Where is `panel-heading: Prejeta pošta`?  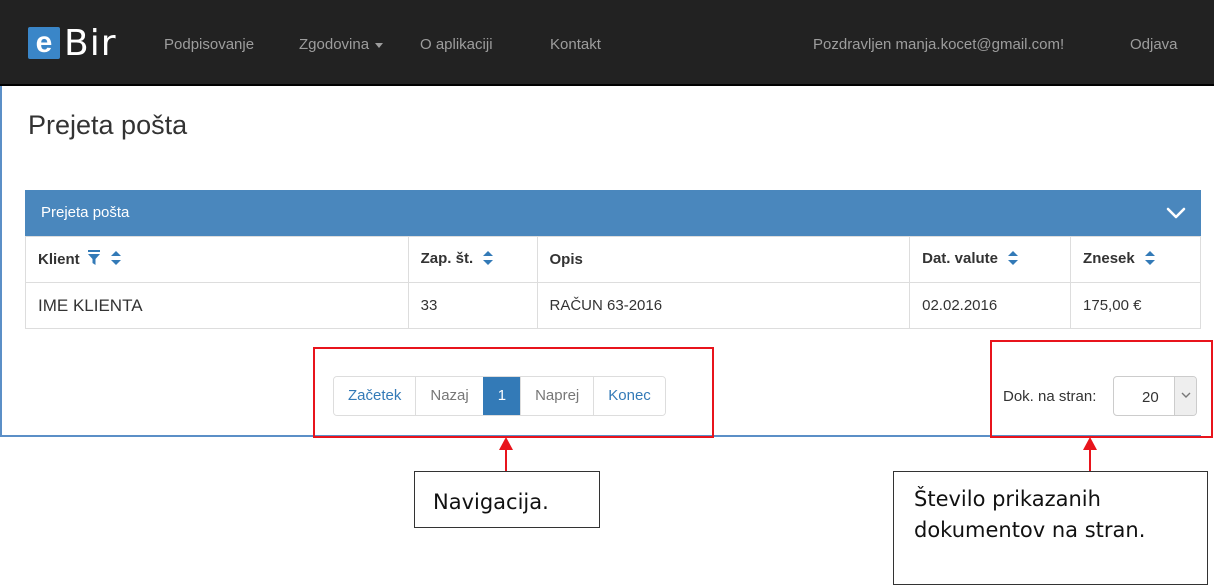
panel-heading: Prejeta pošta is located at coordinates (613, 213).